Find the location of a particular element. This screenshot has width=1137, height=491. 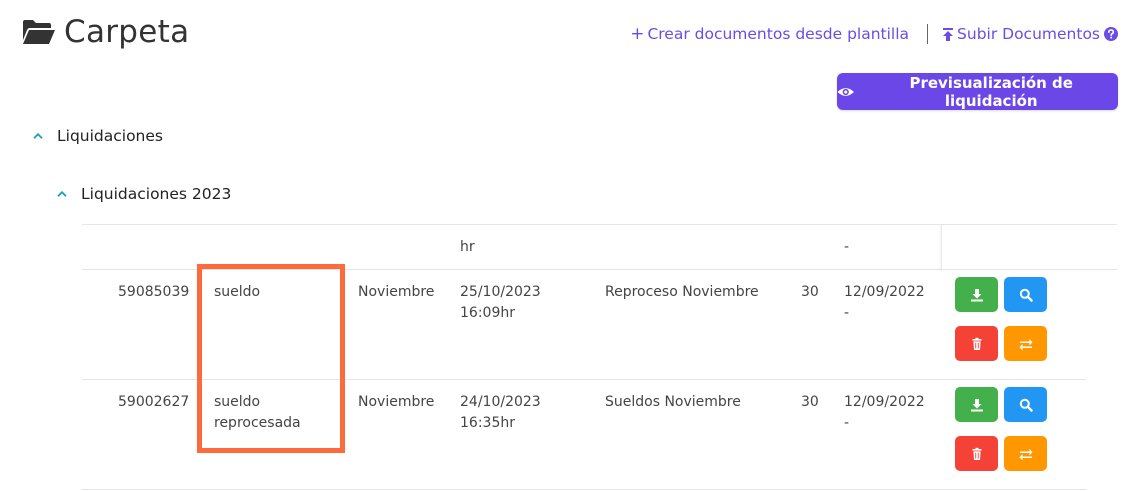

preview-settlement-label: Previsualización de liquidación is located at coordinates (991, 91).